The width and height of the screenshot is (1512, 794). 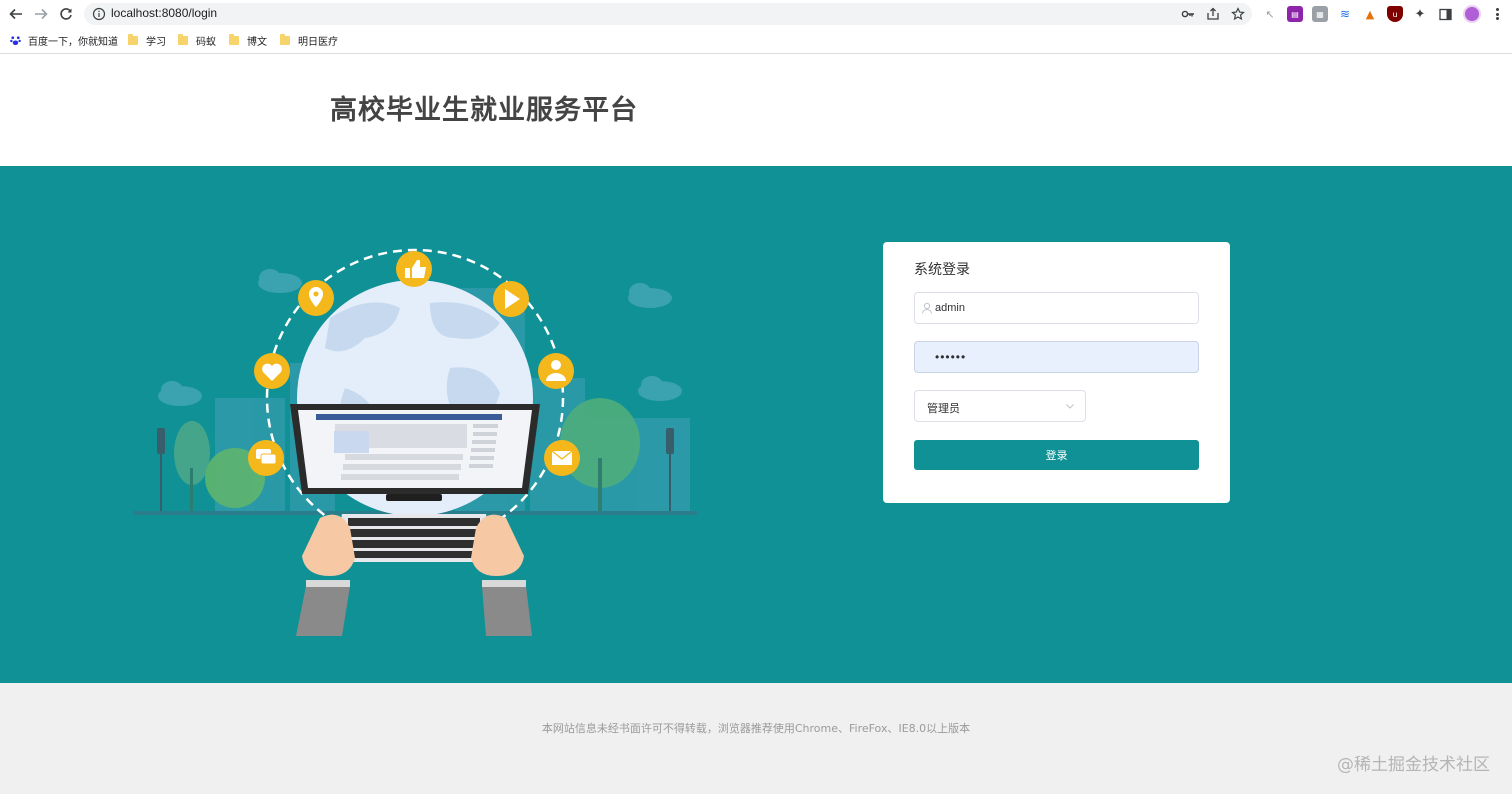 What do you see at coordinates (99, 14) in the screenshot?
I see `site-info-icon` at bounding box center [99, 14].